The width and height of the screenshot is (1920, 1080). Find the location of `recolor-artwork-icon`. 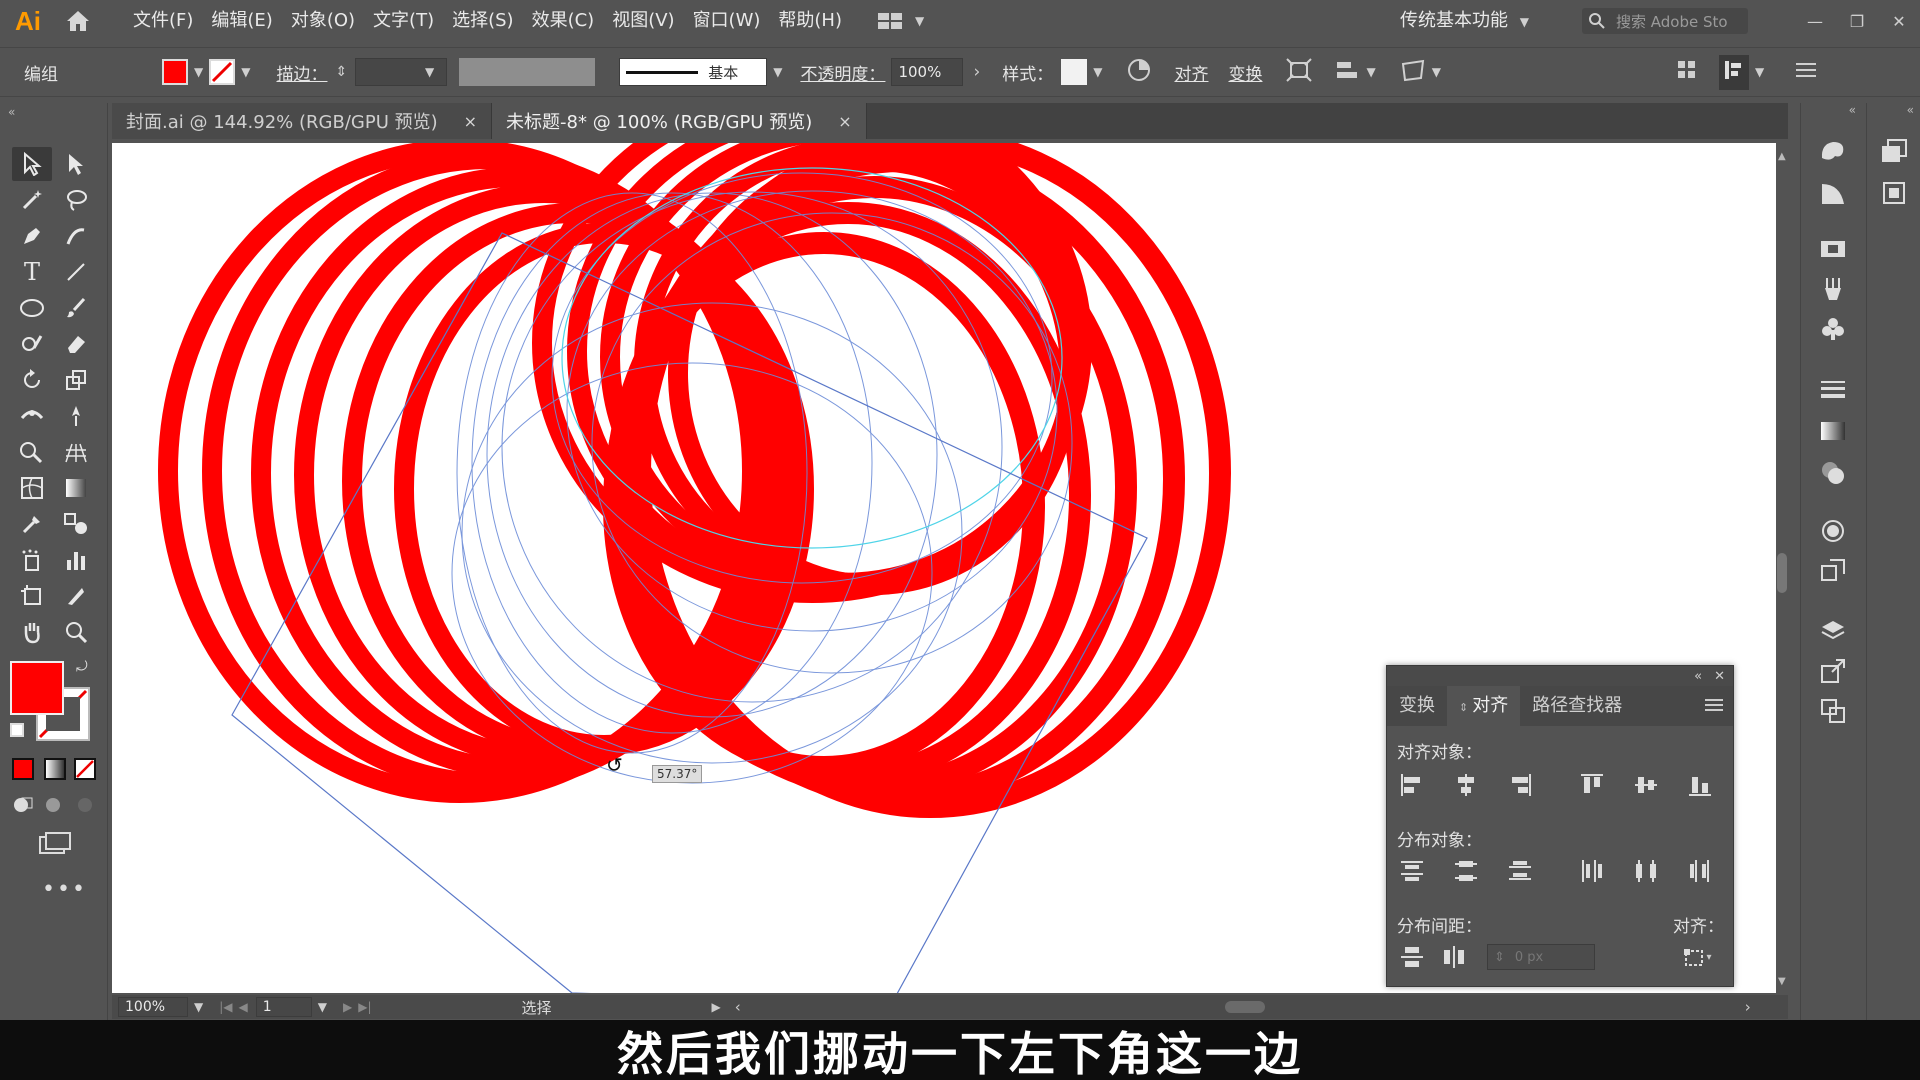

recolor-artwork-icon is located at coordinates (1139, 72).